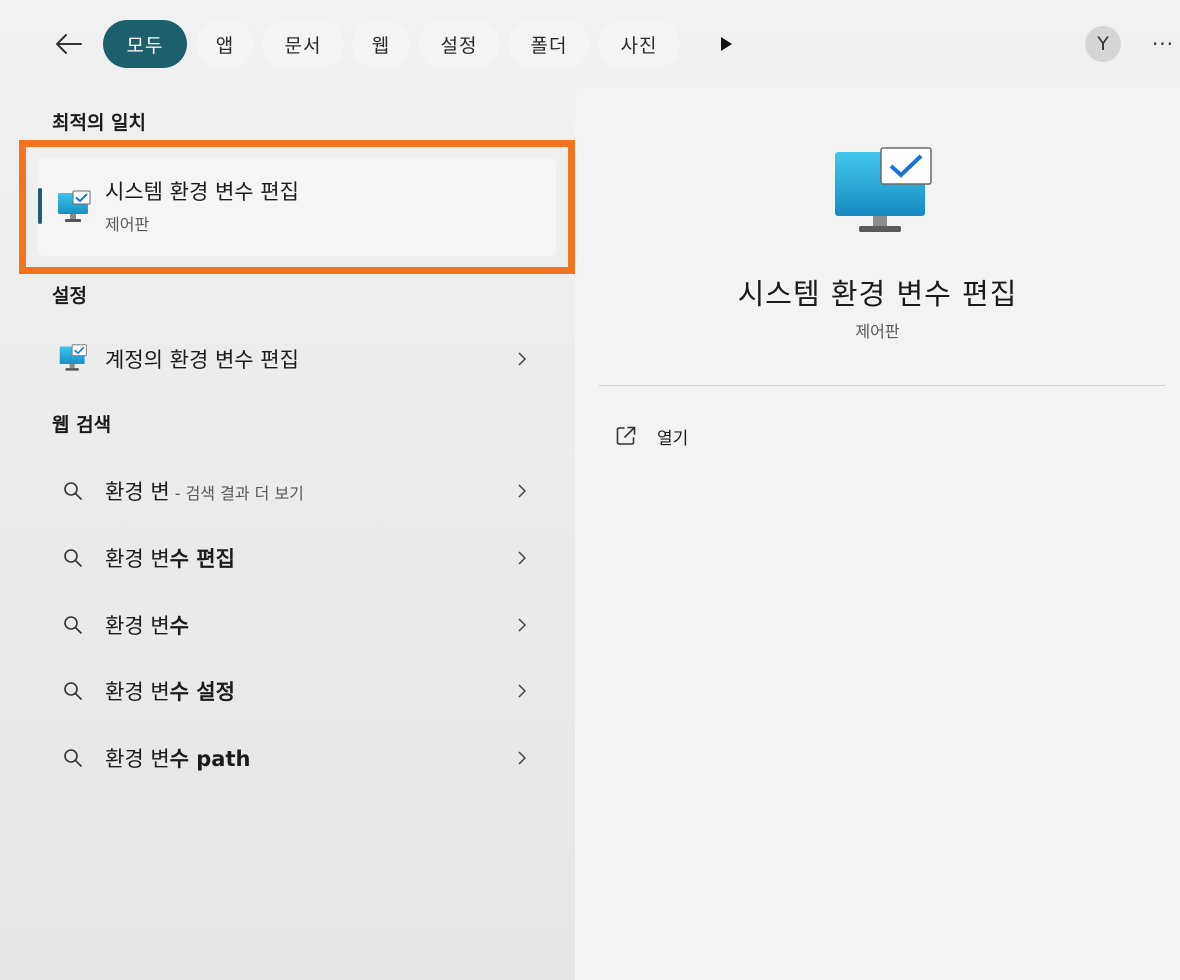 Image resolution: width=1180 pixels, height=980 pixels. Describe the element at coordinates (639, 44) in the screenshot. I see `filter-photos: 사진` at that location.